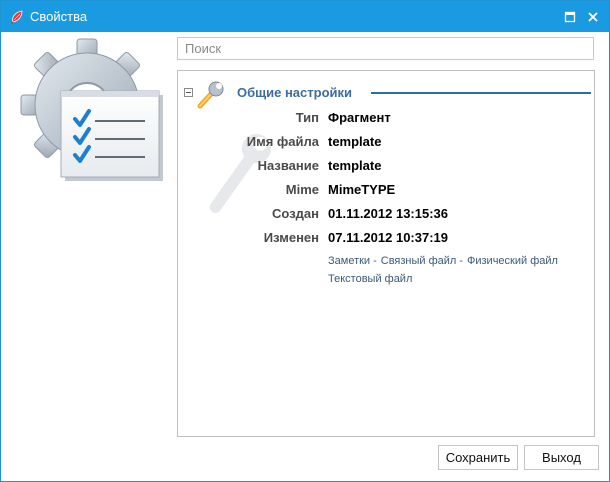 The width and height of the screenshot is (610, 482). I want to click on link-physical-file: Физический файл, so click(512, 261).